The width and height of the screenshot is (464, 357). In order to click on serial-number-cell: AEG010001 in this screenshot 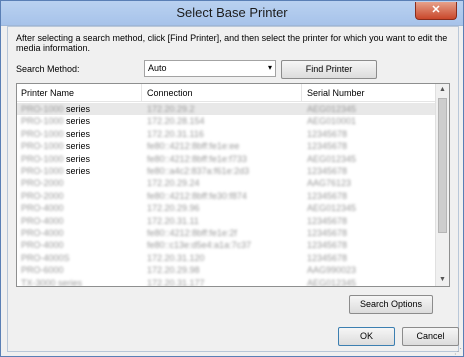, I will do `click(332, 121)`.